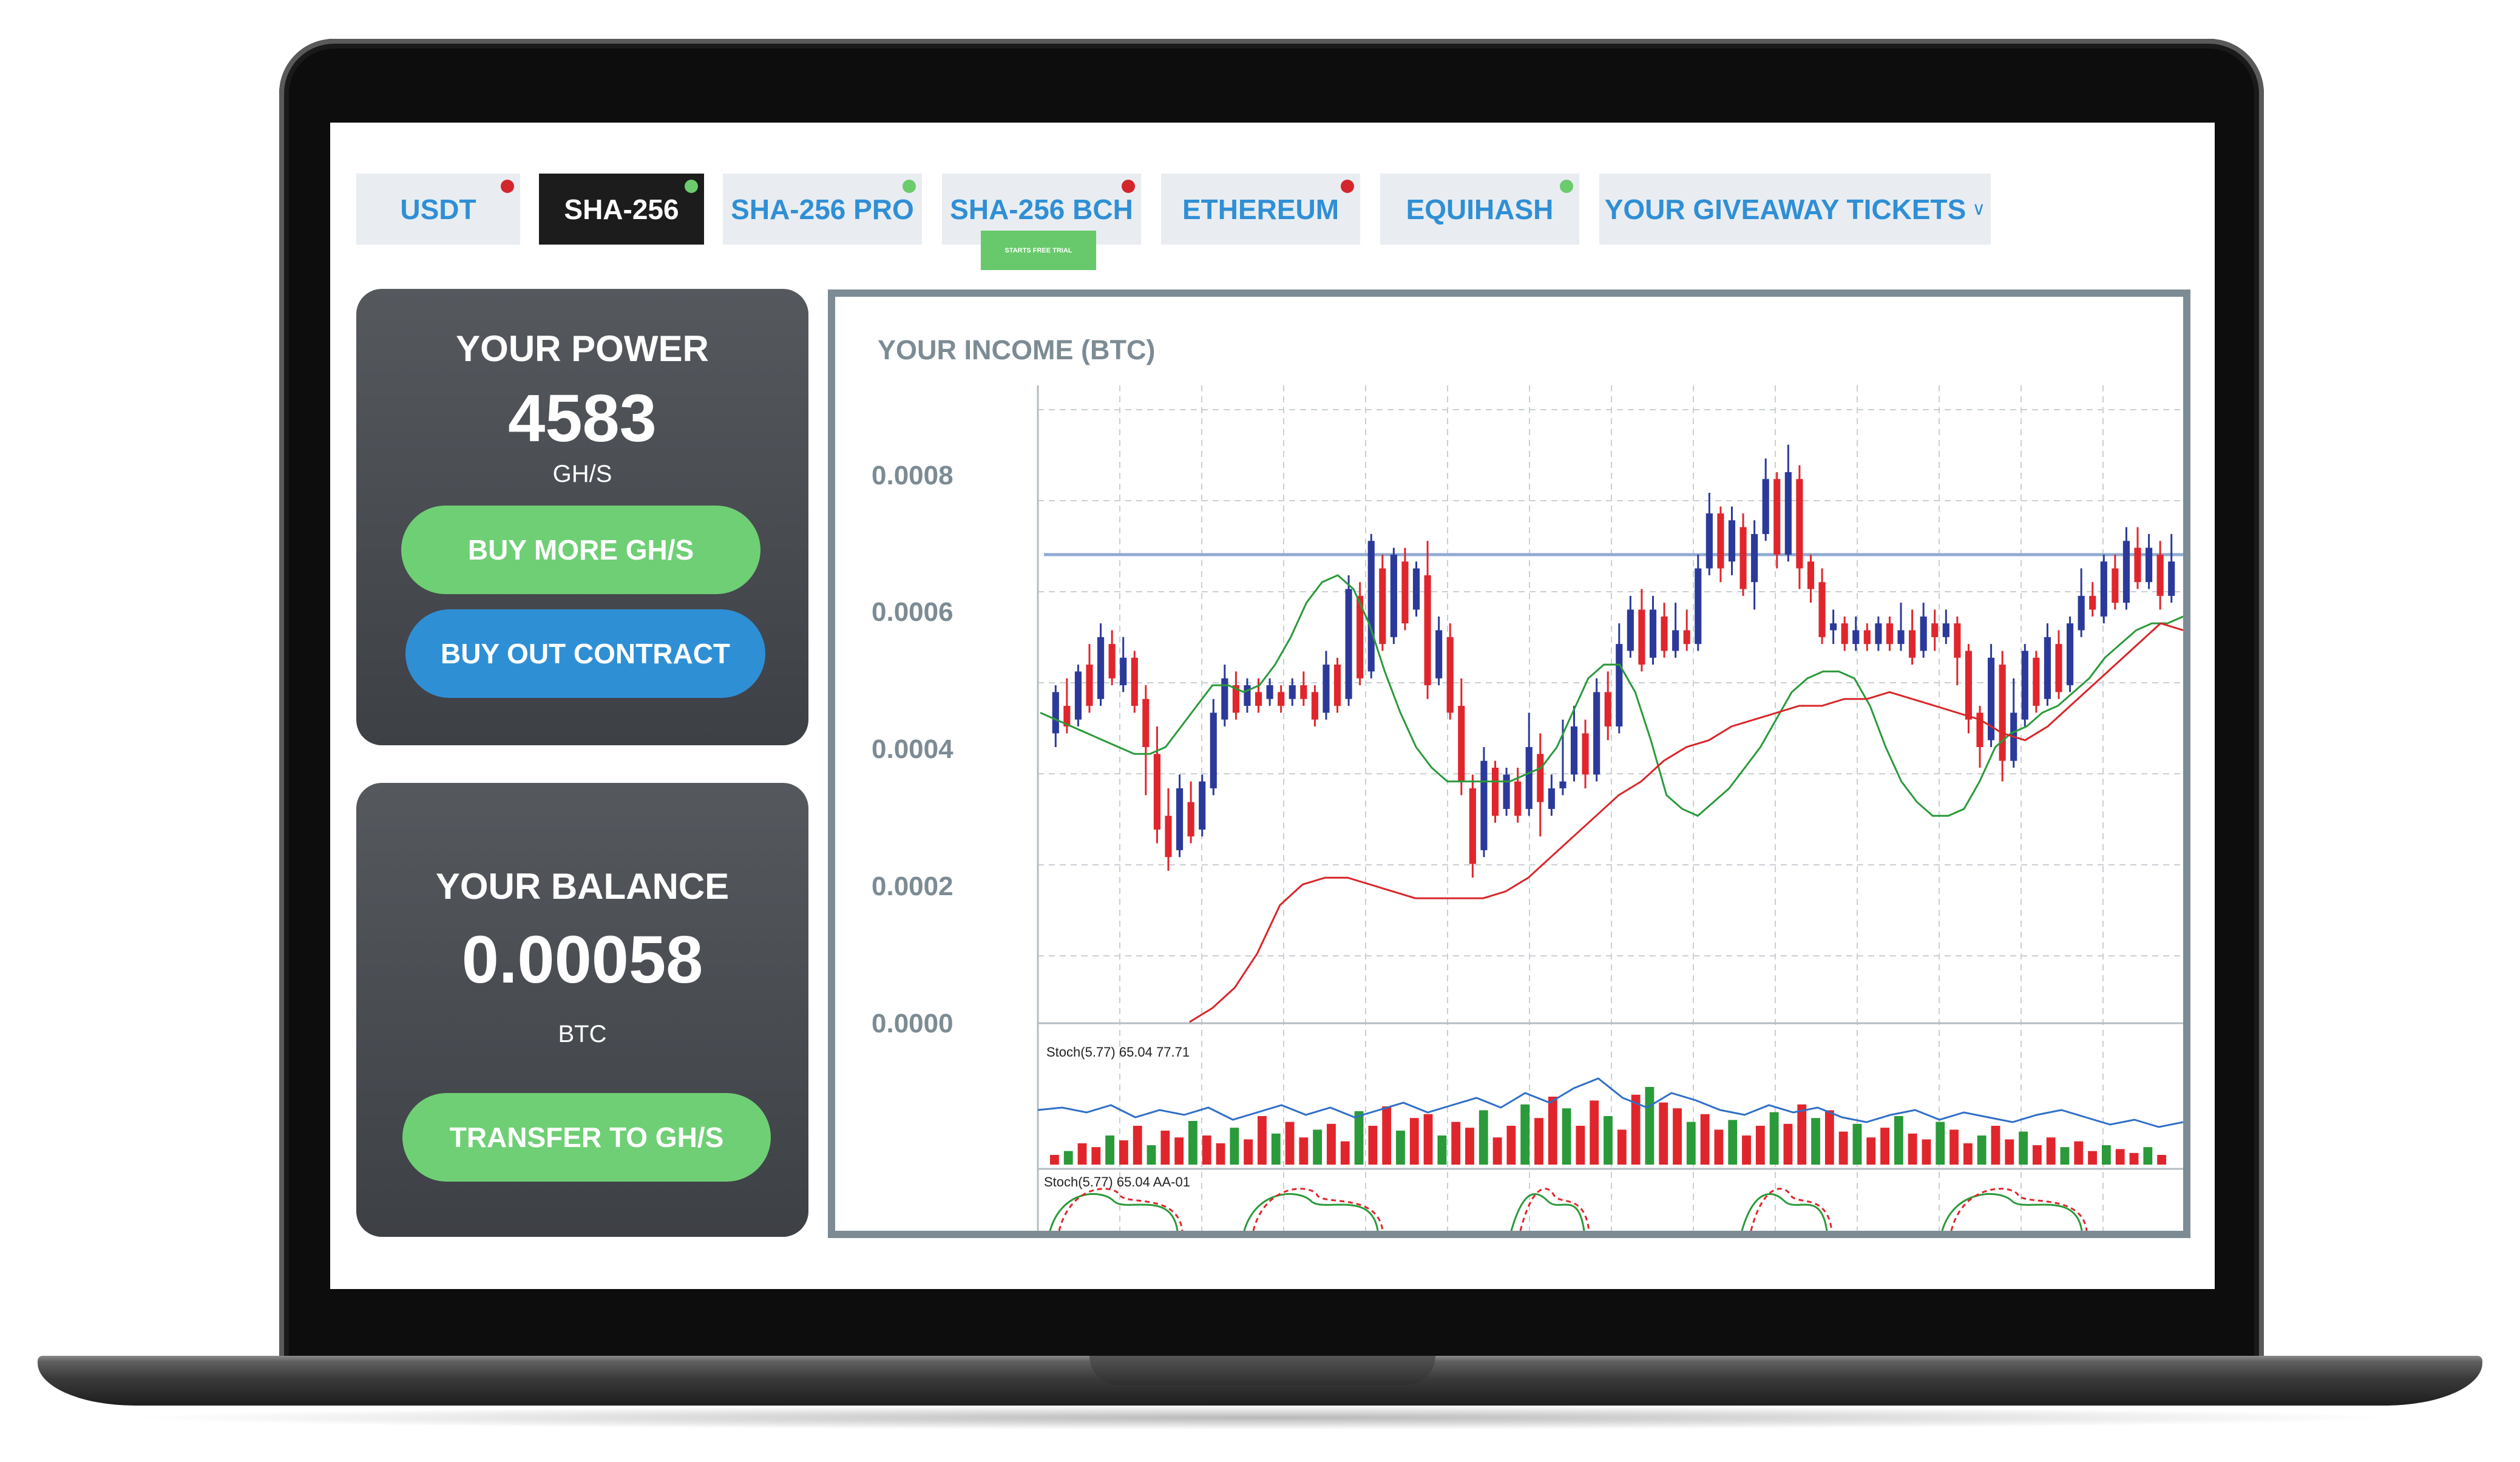 The image size is (2520, 1462). I want to click on tab-label: USDT, so click(438, 209).